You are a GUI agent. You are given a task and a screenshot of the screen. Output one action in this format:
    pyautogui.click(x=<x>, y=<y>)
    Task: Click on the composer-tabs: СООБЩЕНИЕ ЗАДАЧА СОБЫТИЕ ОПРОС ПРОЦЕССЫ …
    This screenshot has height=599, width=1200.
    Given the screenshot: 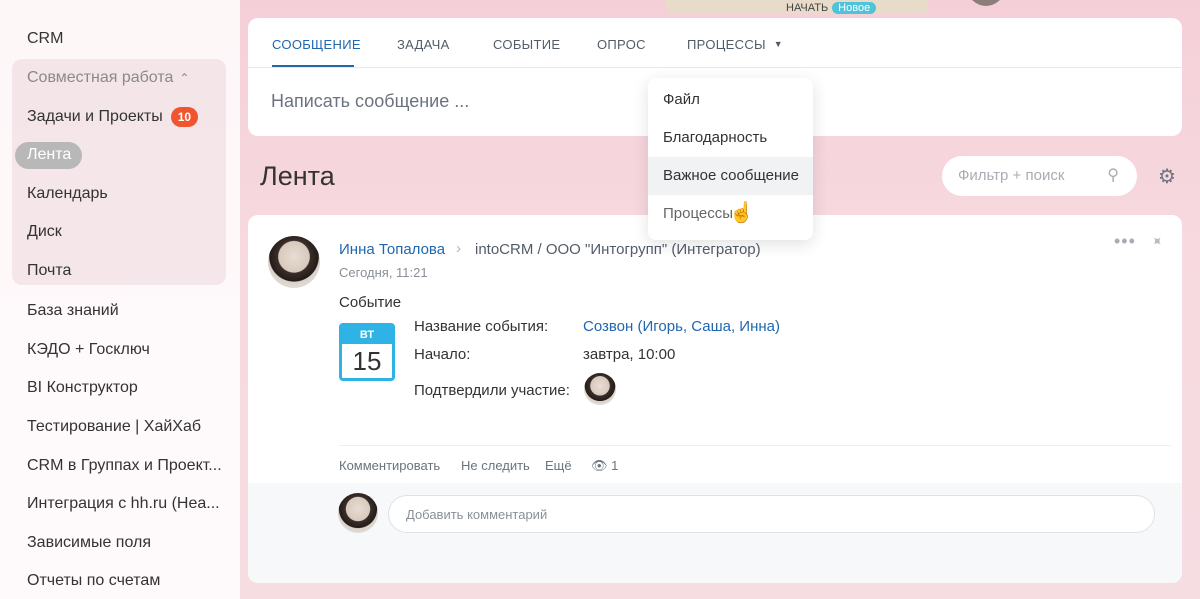 What is the action you would take?
    pyautogui.click(x=715, y=43)
    